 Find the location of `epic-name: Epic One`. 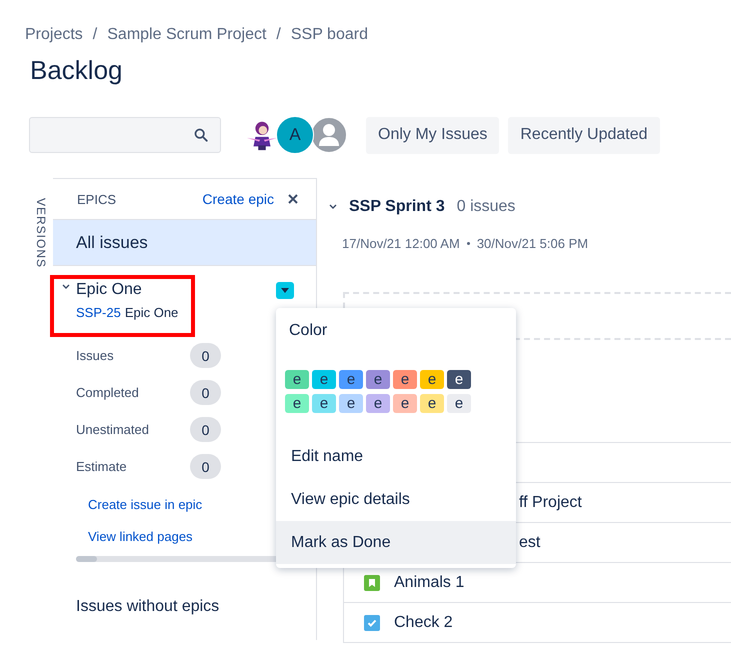

epic-name: Epic One is located at coordinates (109, 290).